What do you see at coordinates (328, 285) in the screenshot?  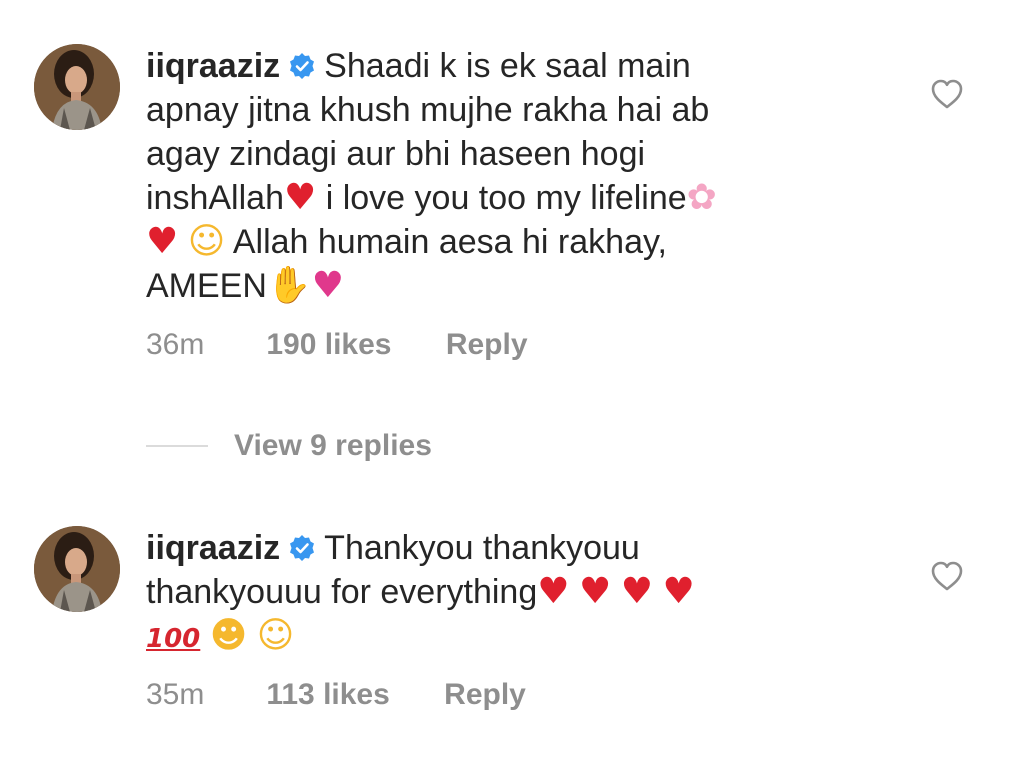 I see `sparkling-heart-icon: ♥` at bounding box center [328, 285].